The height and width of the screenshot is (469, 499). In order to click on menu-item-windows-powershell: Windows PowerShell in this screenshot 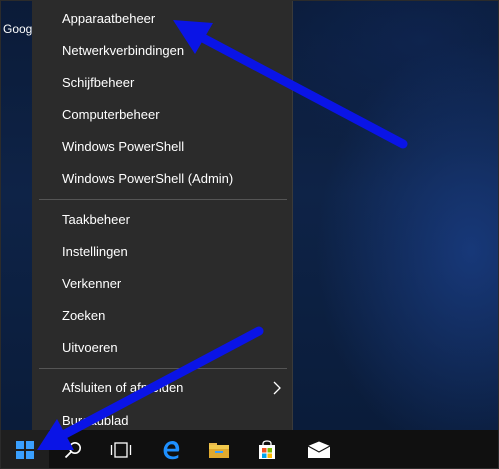, I will do `click(162, 147)`.